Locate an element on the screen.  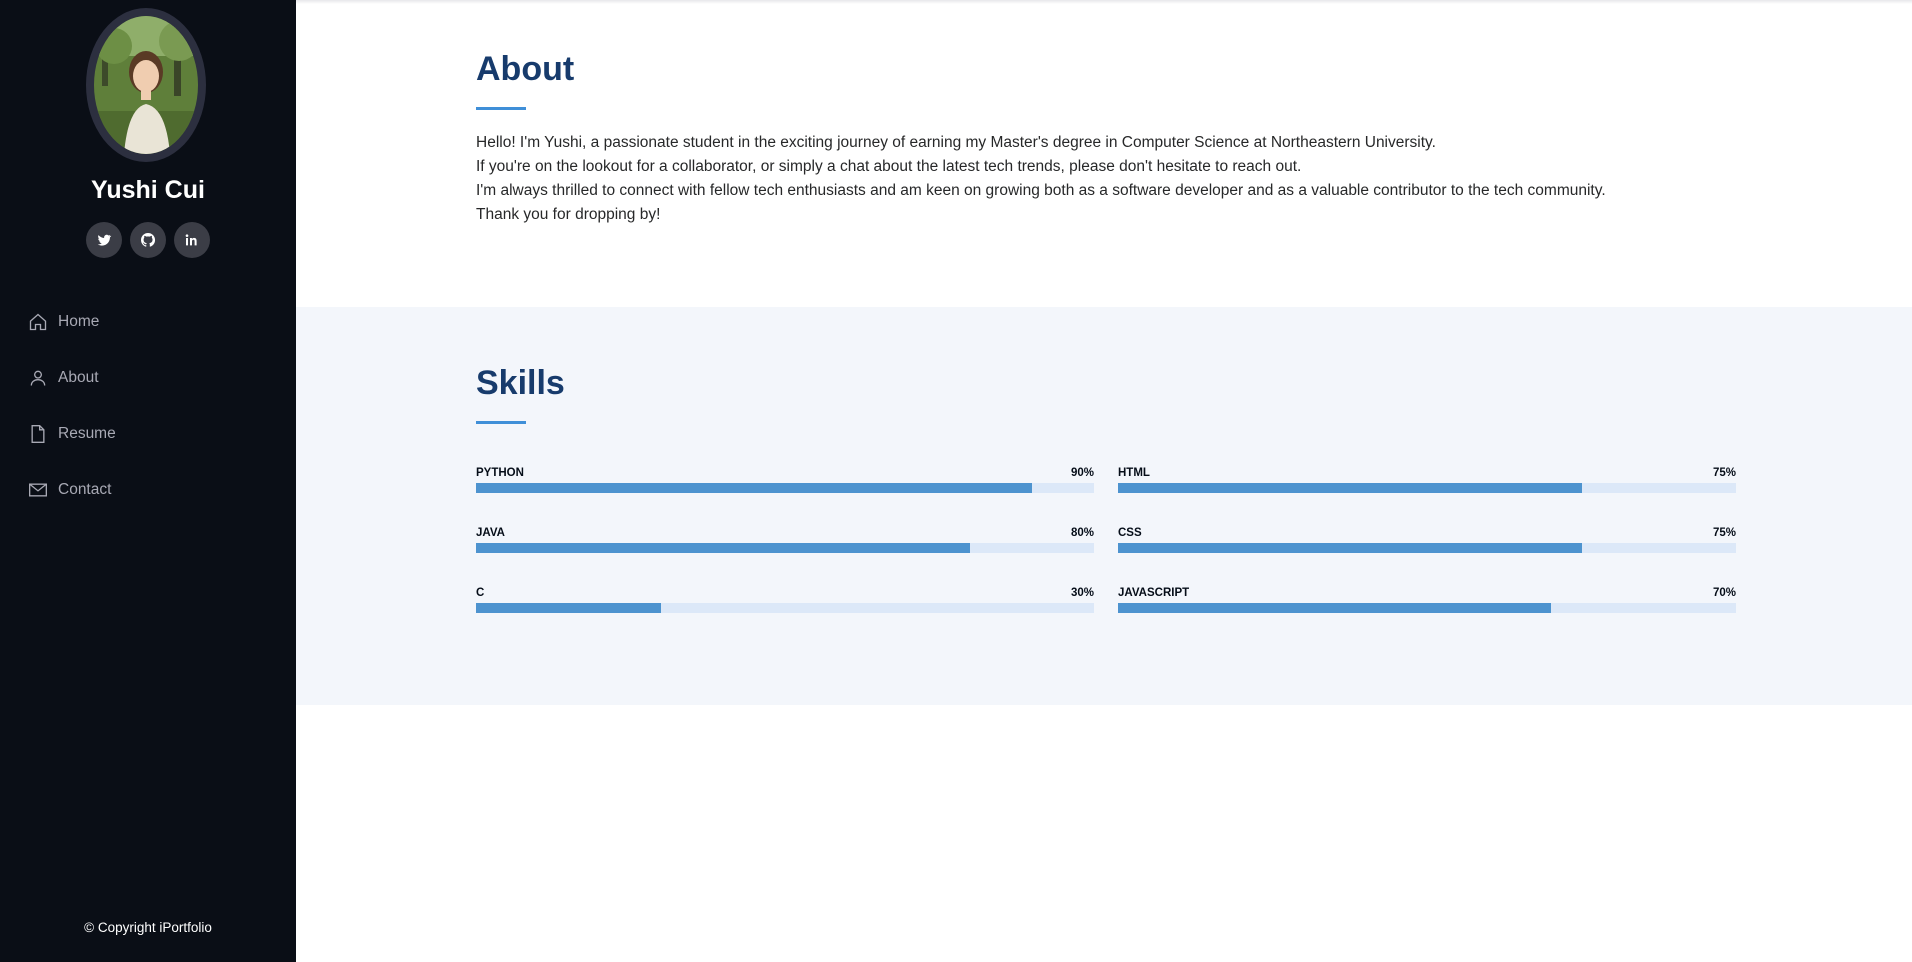
avatar is located at coordinates (146, 85).